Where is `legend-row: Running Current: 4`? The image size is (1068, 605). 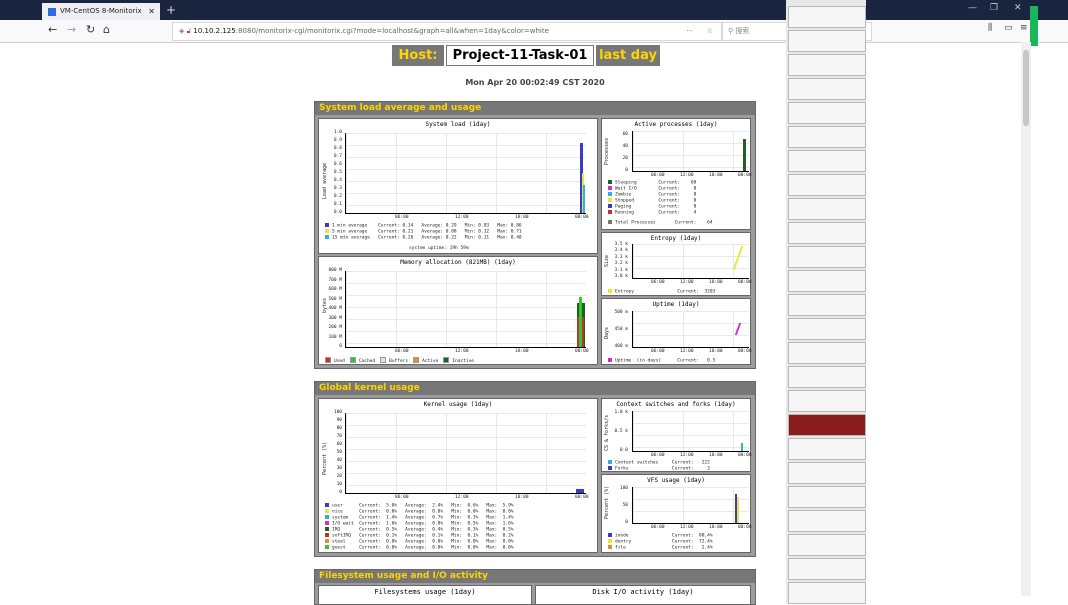 legend-row: Running Current: 4 is located at coordinates (652, 213).